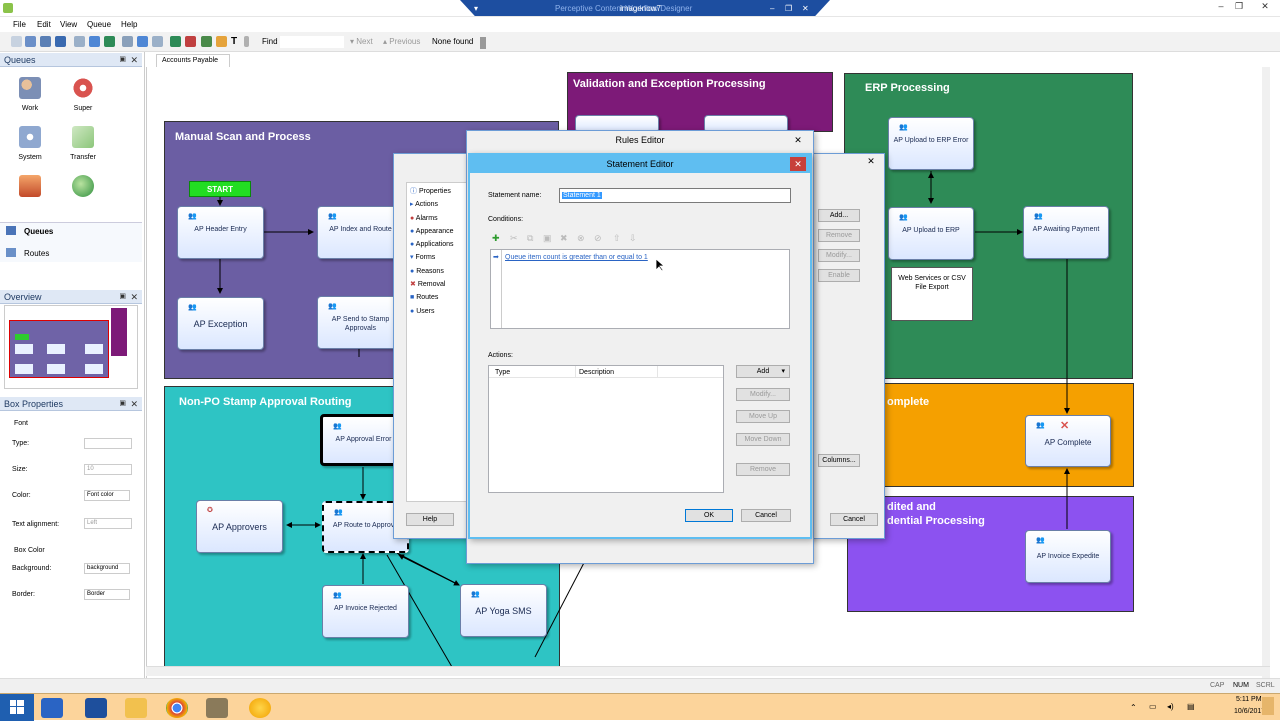 The height and width of the screenshot is (721, 1280). I want to click on rules-editor-close-icon: ✕, so click(798, 140).